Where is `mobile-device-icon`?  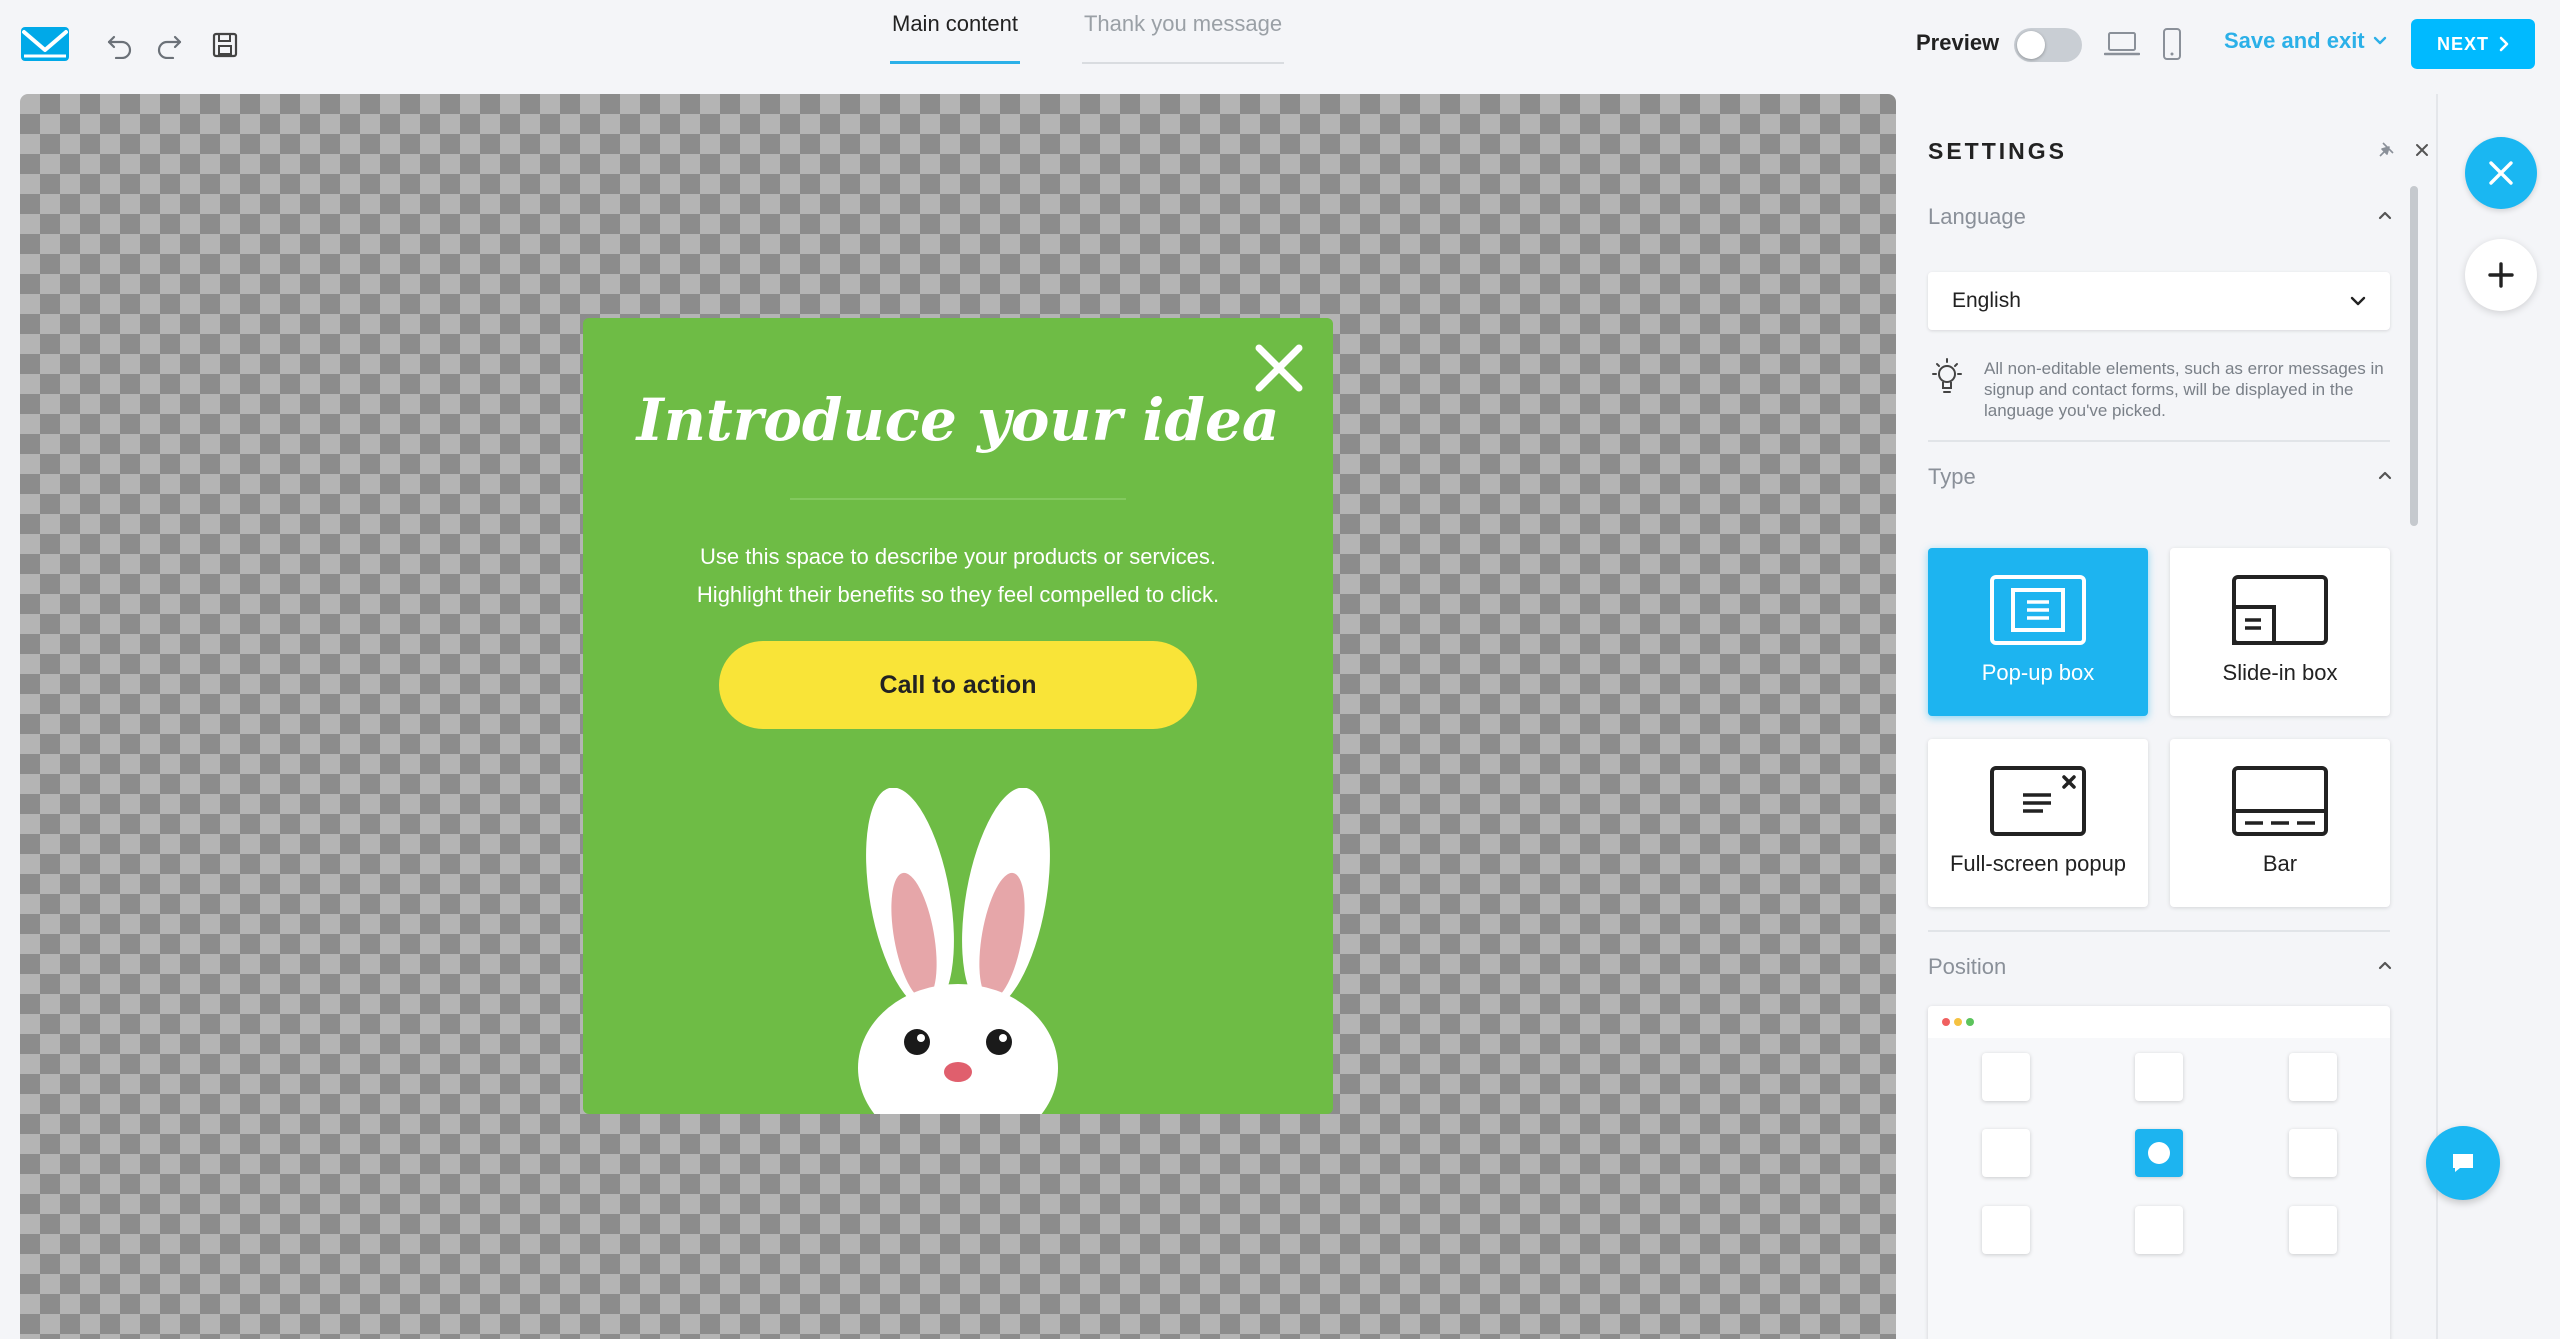 mobile-device-icon is located at coordinates (2172, 44).